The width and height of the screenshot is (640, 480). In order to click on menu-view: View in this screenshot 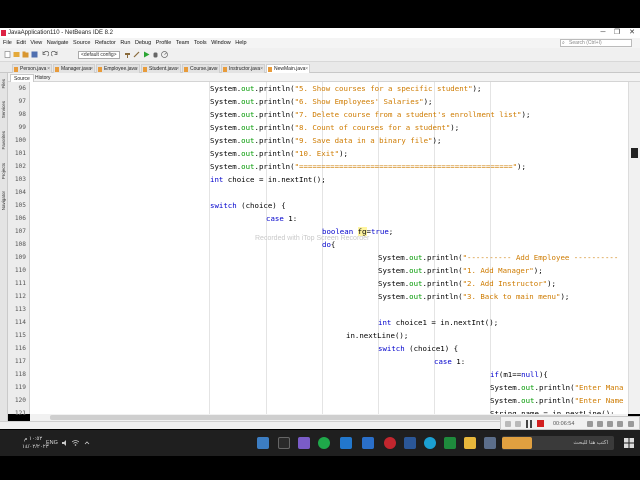, I will do `click(36, 43)`.